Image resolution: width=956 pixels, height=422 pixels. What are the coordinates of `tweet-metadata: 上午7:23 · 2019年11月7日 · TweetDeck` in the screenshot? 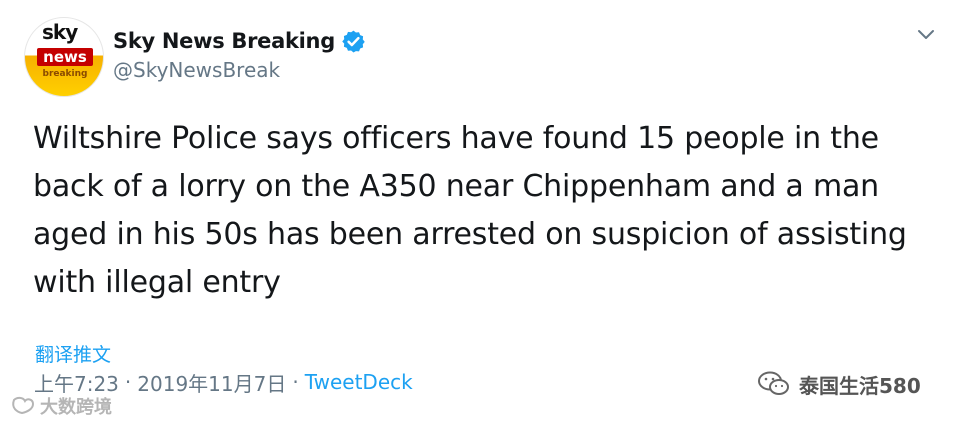 It's located at (223, 382).